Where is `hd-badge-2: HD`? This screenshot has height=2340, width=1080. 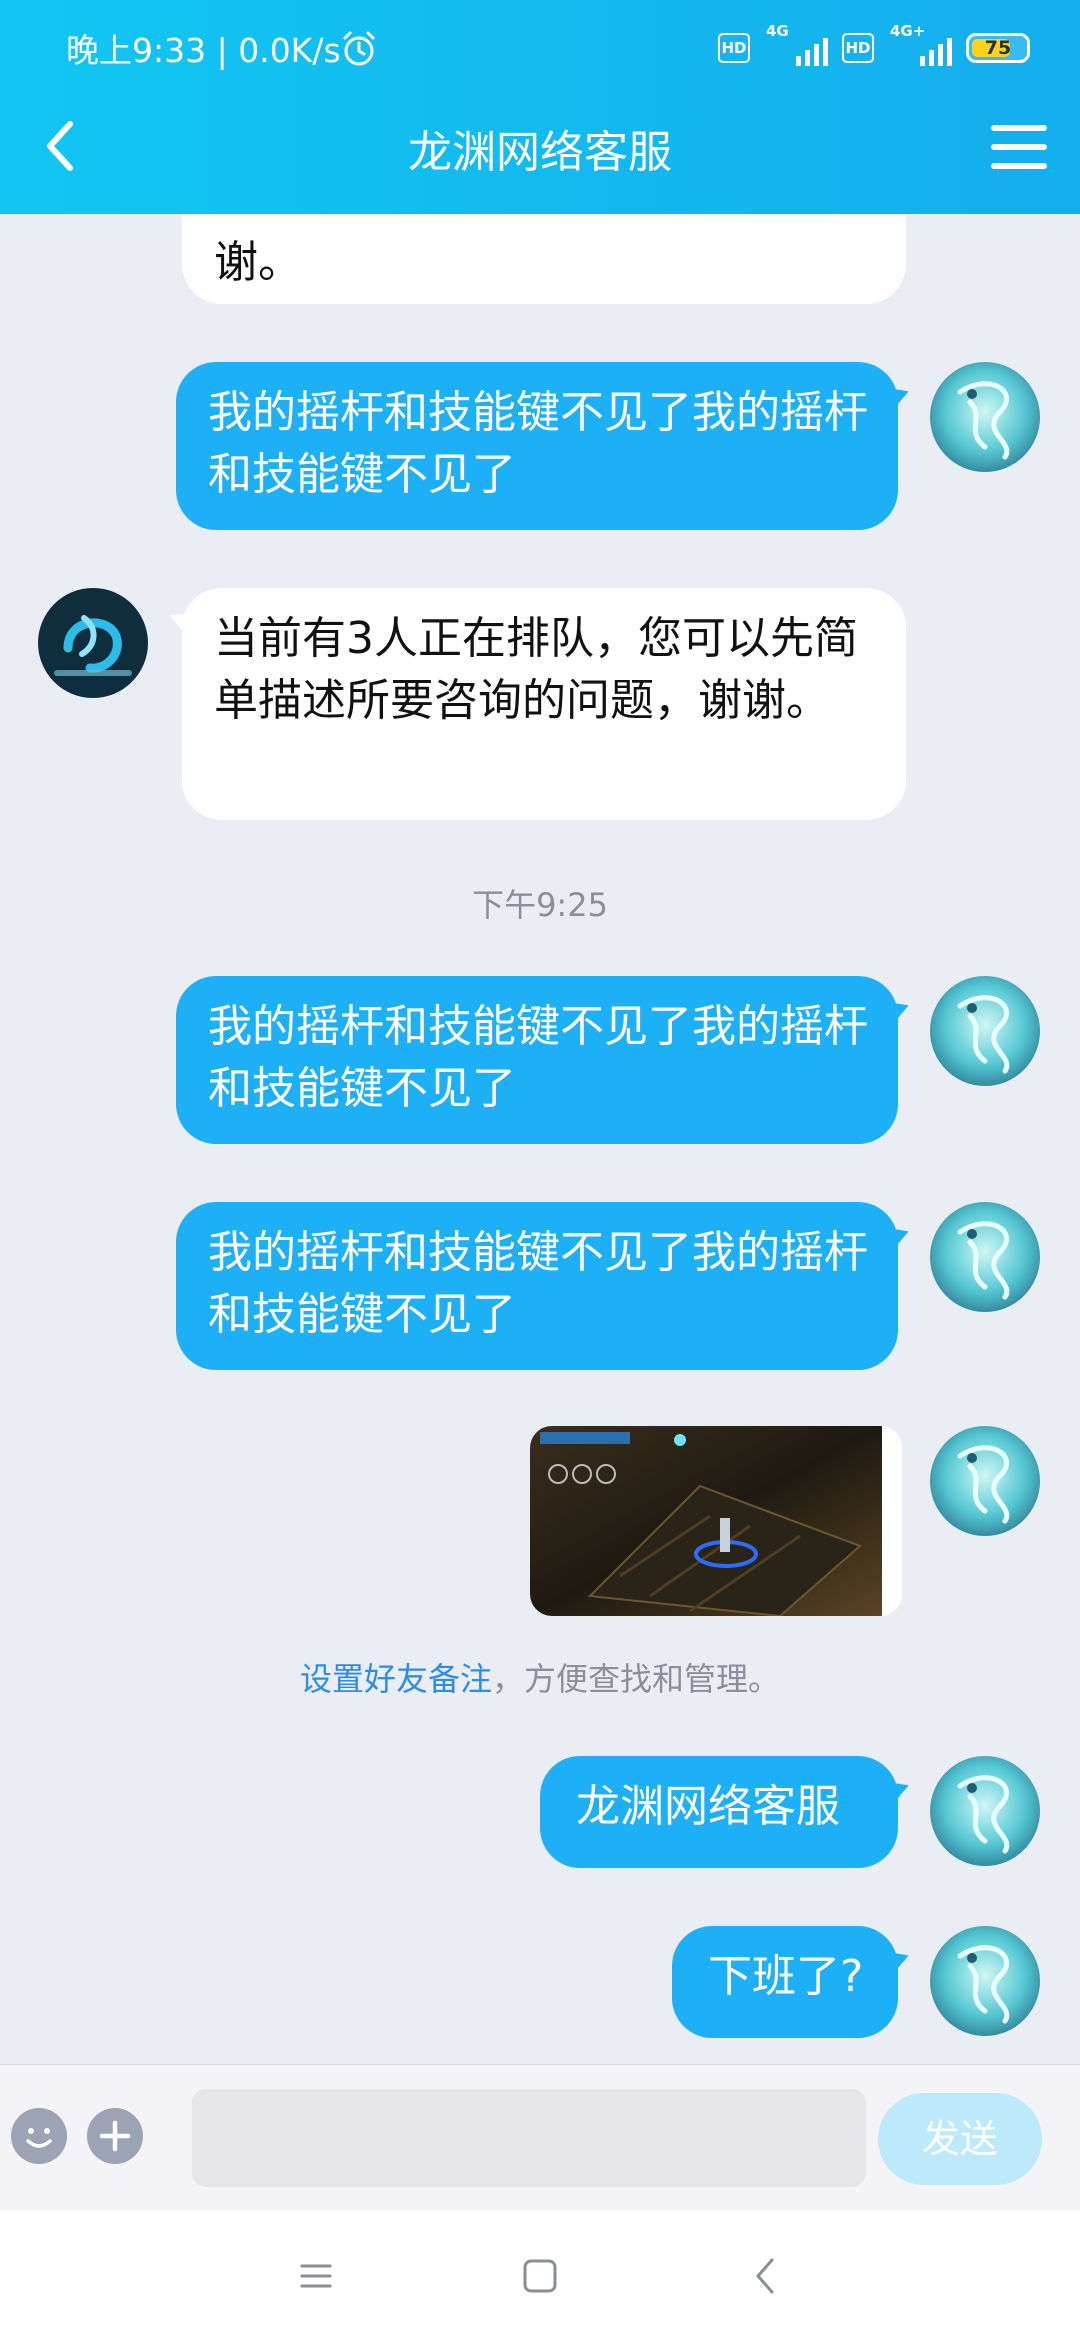
hd-badge-2: HD is located at coordinates (858, 48).